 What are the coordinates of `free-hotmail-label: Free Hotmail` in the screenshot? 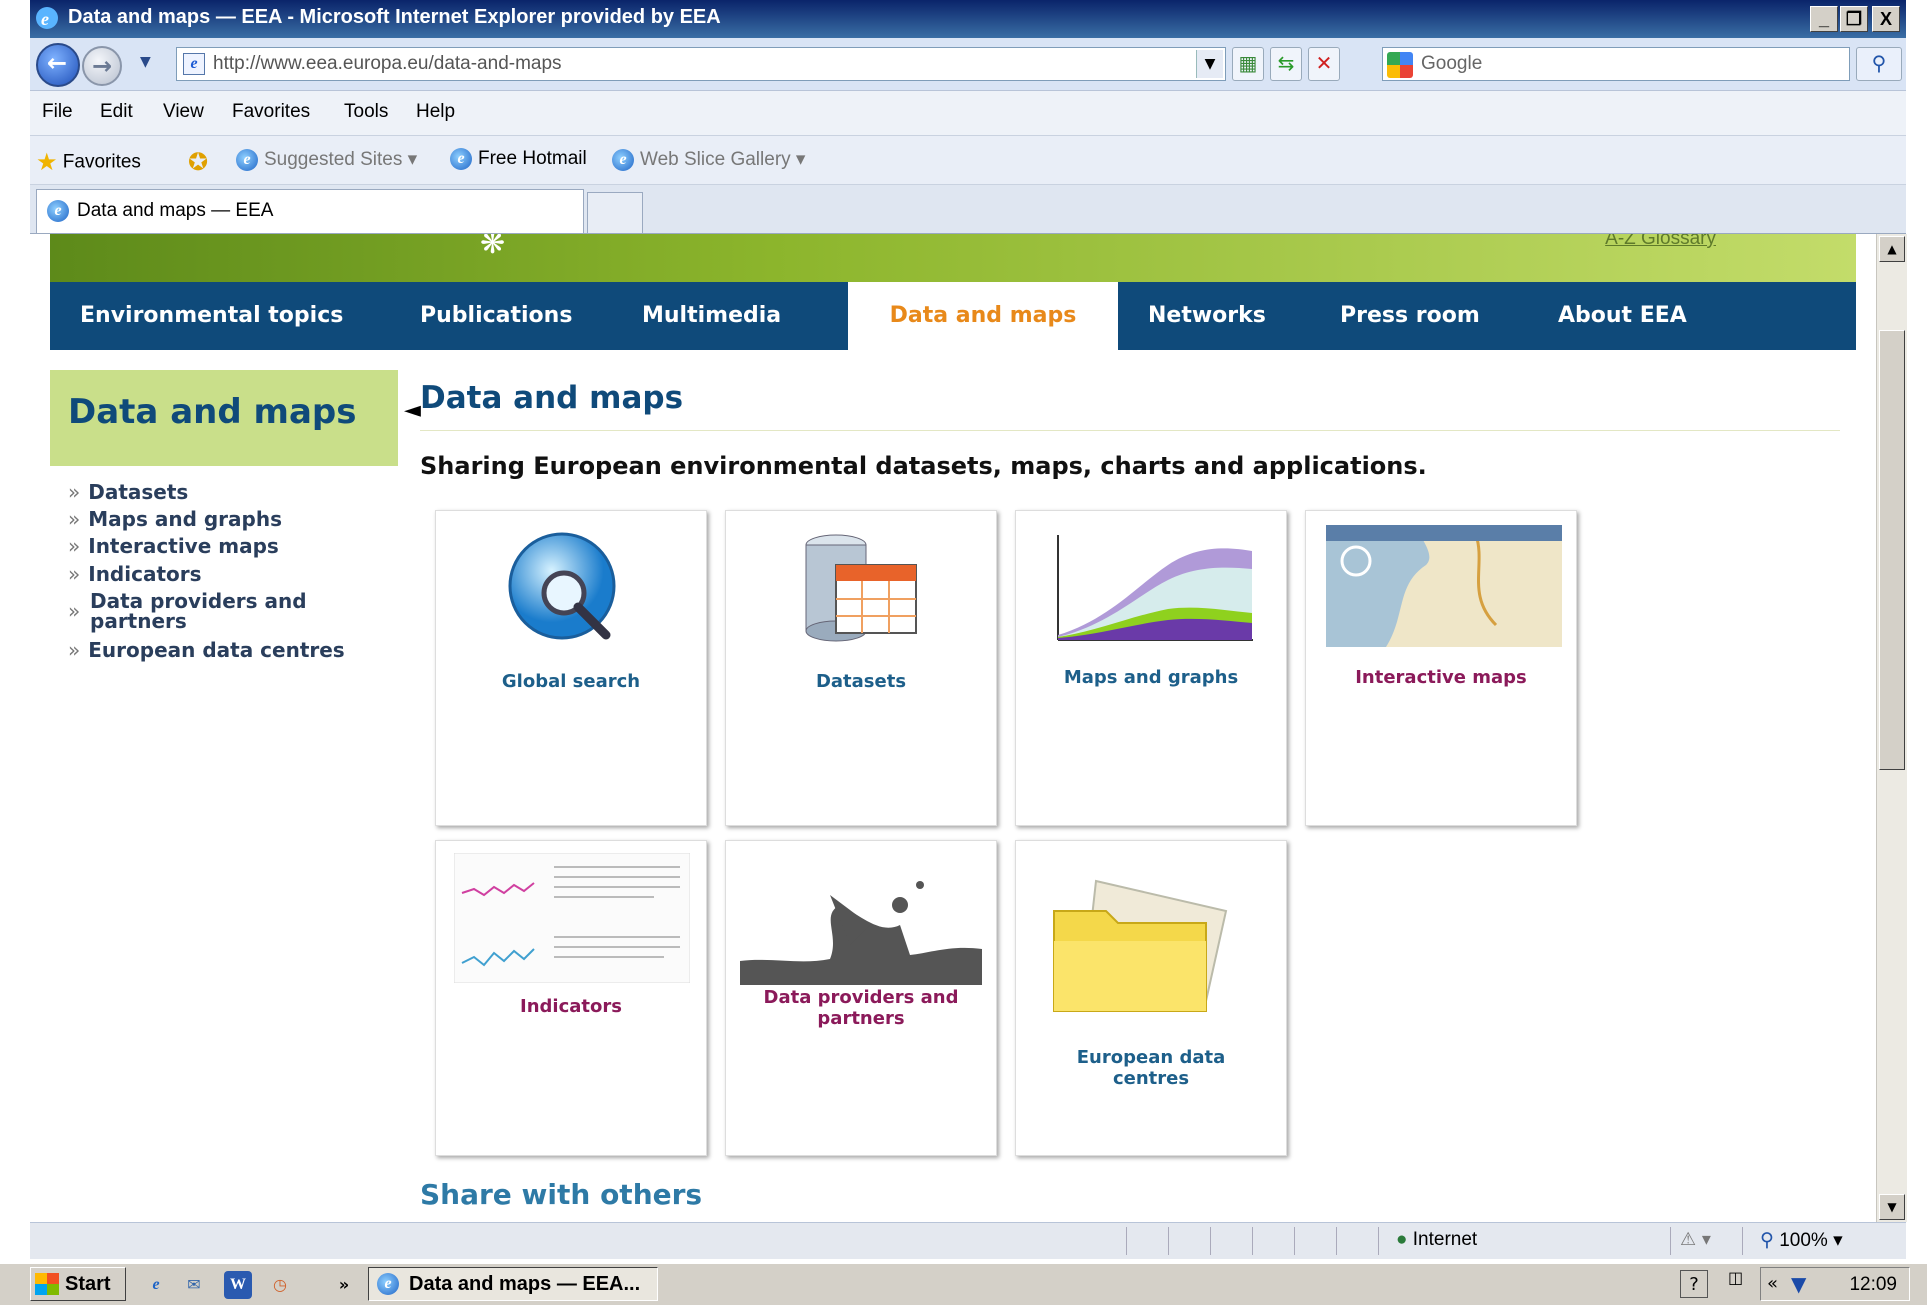 It's located at (532, 159).